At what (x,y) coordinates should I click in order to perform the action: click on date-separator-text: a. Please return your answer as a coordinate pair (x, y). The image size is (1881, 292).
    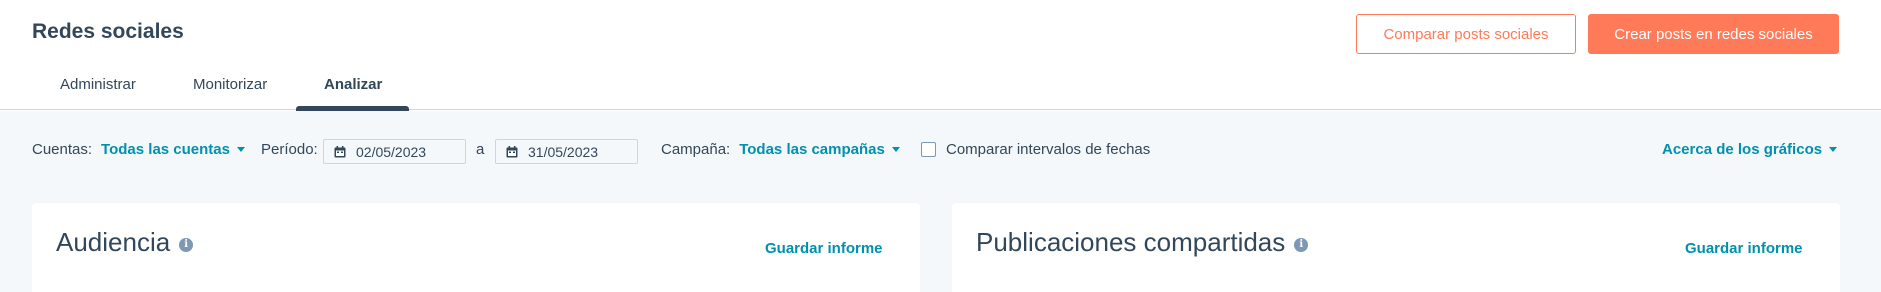
    Looking at the image, I should click on (480, 149).